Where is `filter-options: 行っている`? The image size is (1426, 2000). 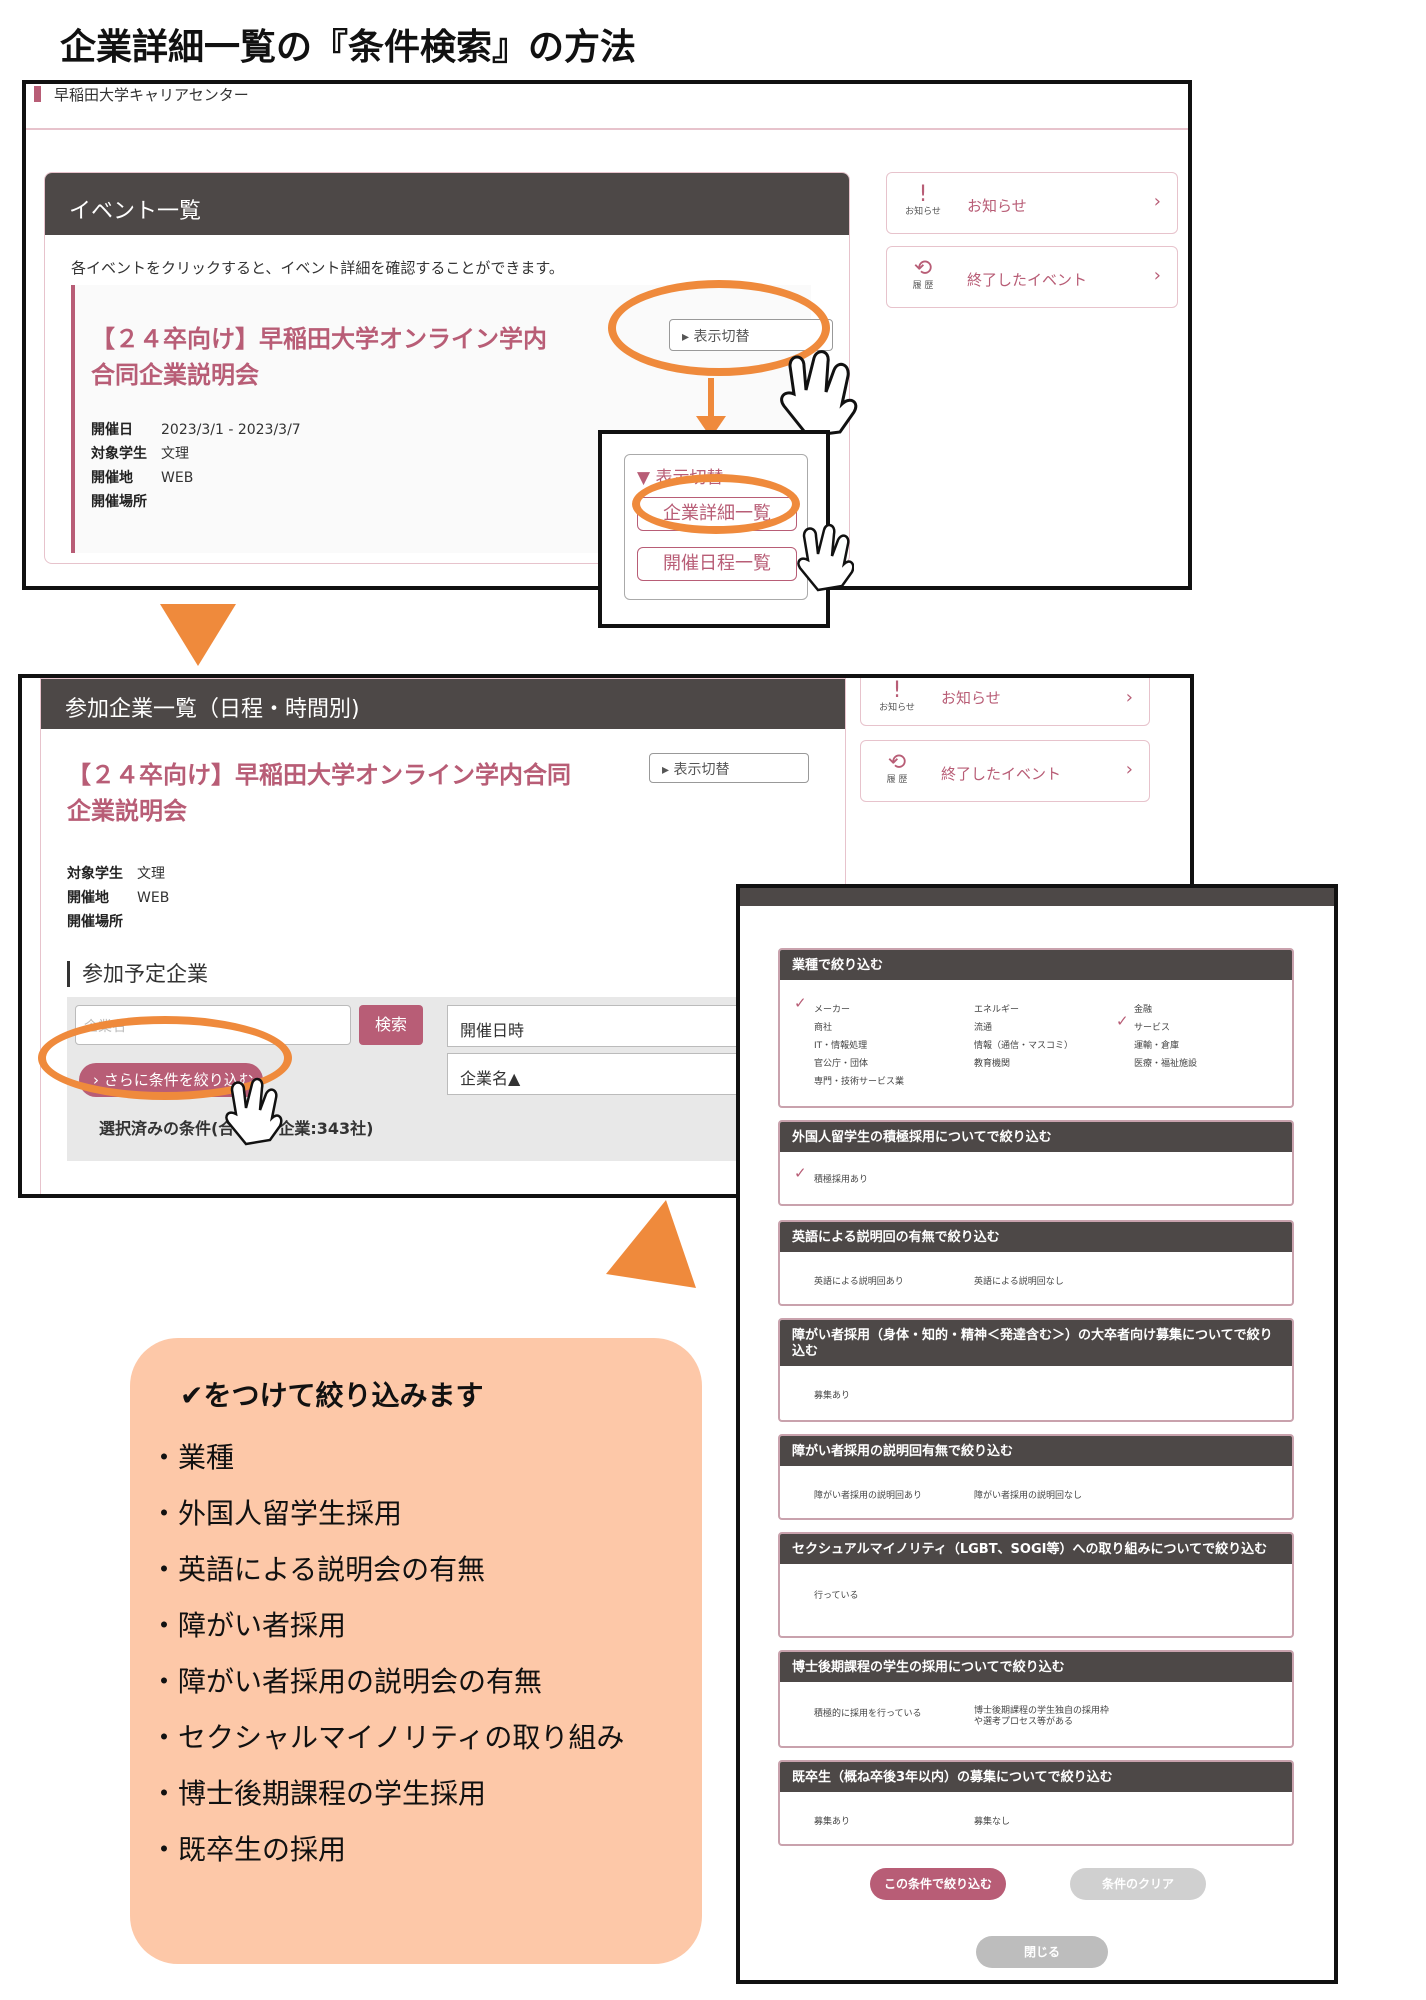 filter-options: 行っている is located at coordinates (1036, 1590).